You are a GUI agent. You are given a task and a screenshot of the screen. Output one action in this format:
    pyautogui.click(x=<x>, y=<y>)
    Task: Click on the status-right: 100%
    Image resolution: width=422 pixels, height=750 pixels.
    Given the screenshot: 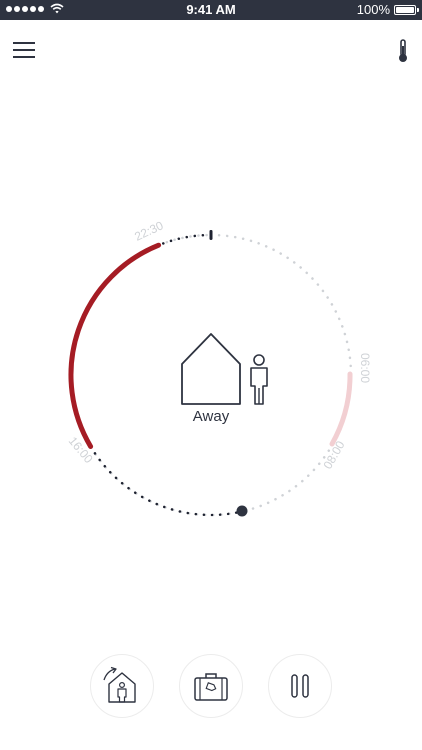 What is the action you would take?
    pyautogui.click(x=387, y=9)
    